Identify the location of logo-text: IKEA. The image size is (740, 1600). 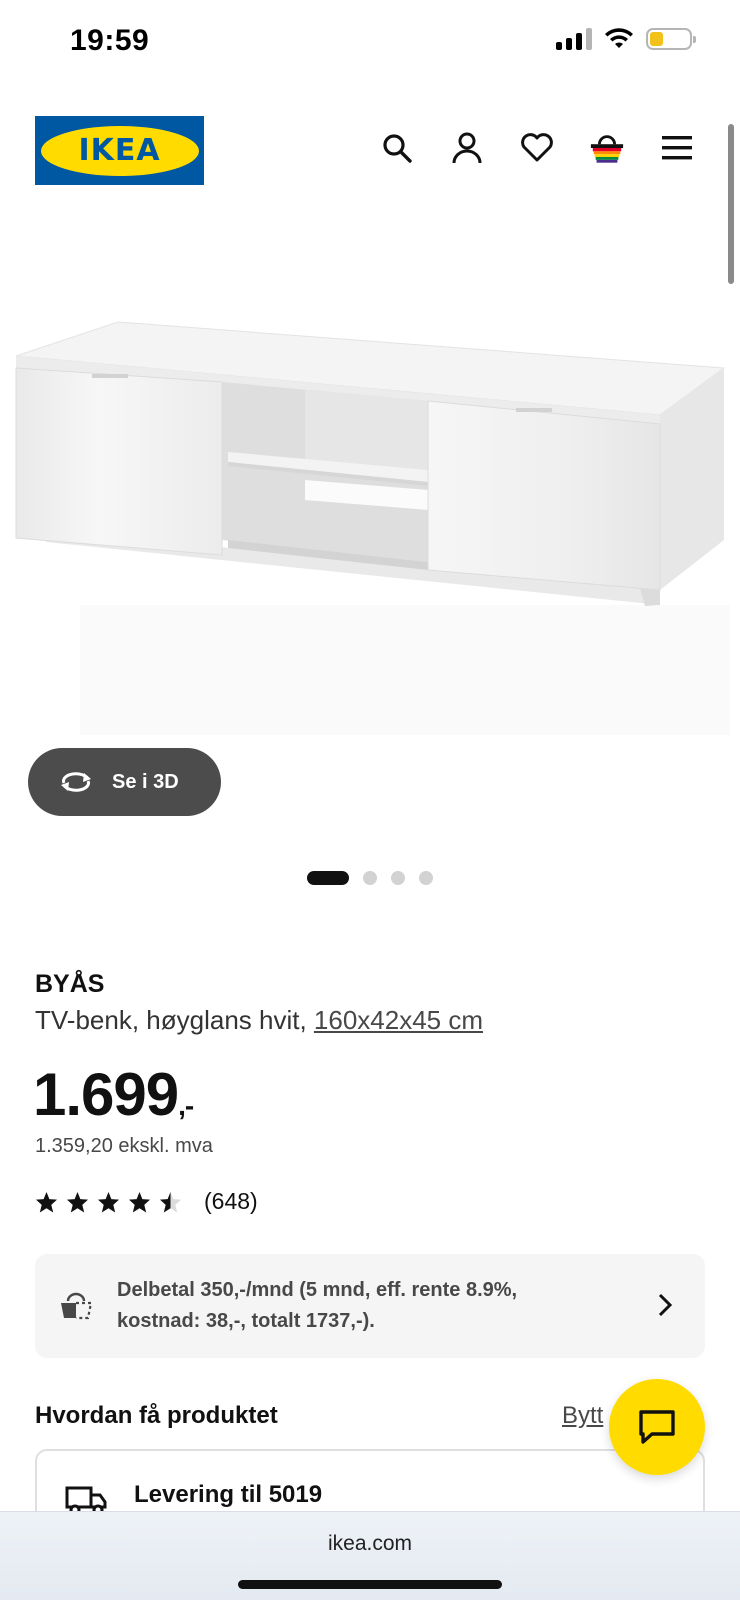
(119, 150).